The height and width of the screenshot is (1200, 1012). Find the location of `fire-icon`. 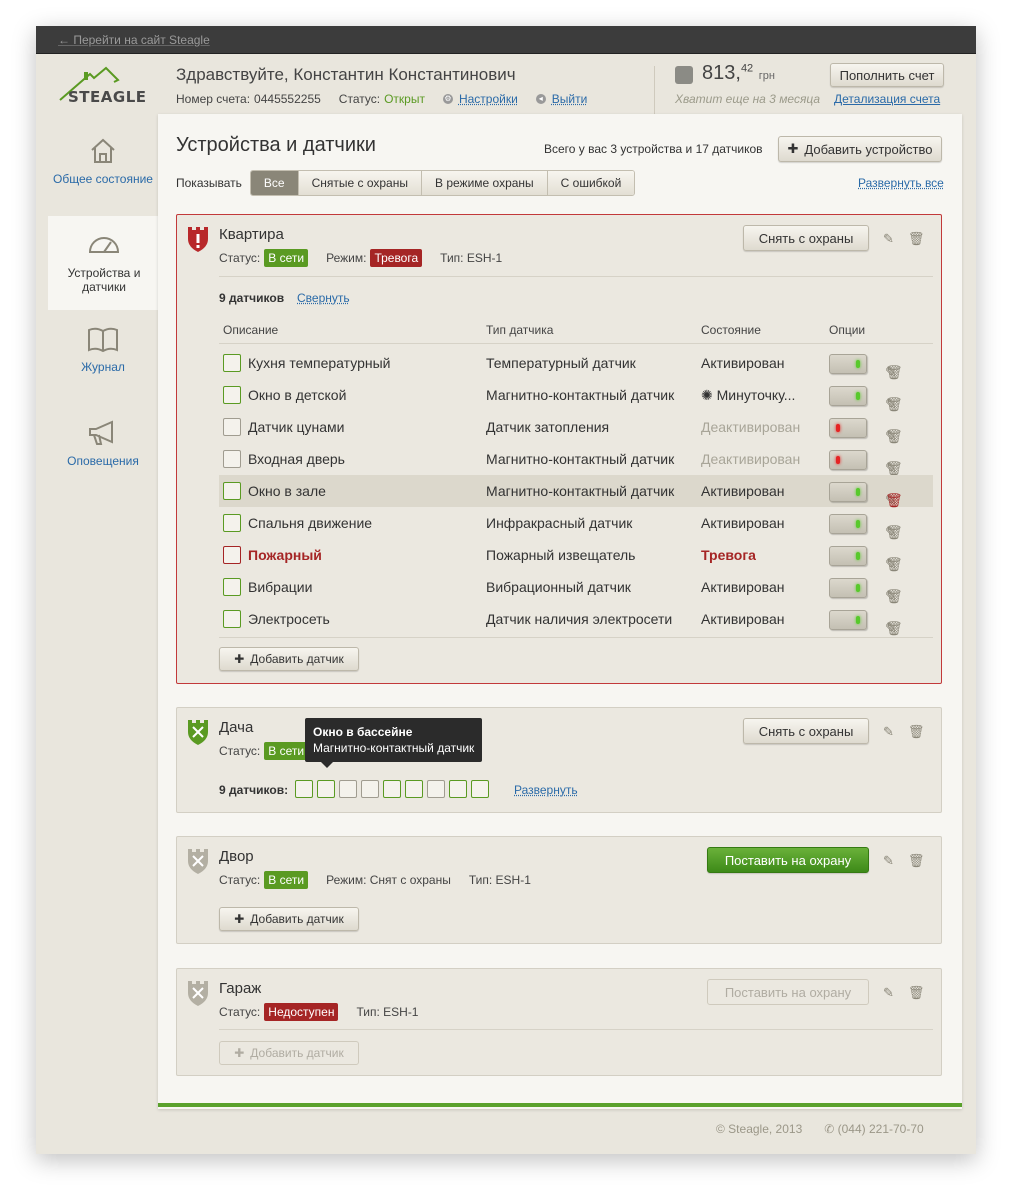

fire-icon is located at coordinates (436, 789).